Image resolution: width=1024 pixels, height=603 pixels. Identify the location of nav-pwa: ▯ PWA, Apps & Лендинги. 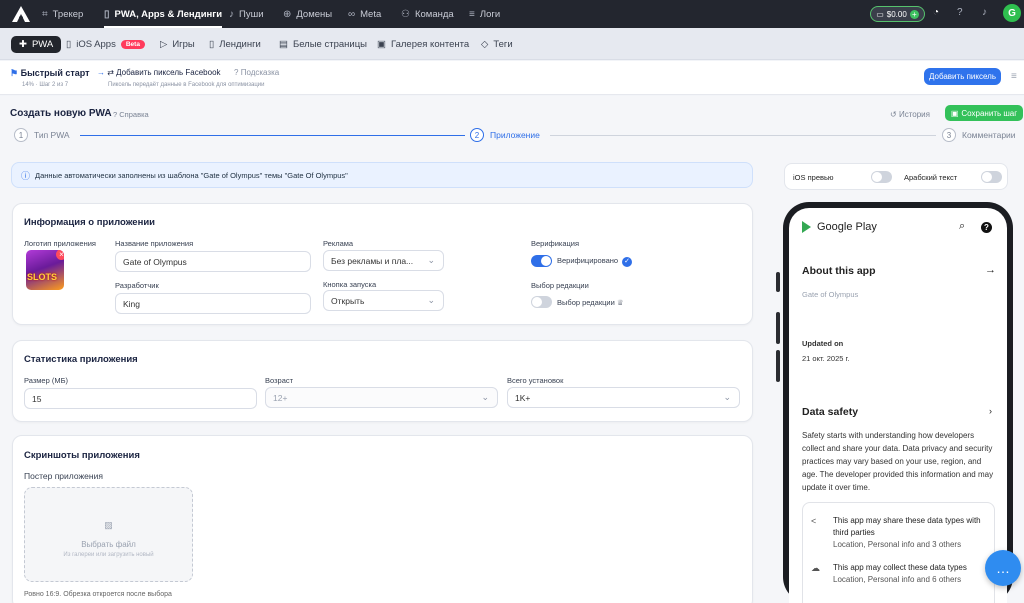
(163, 14).